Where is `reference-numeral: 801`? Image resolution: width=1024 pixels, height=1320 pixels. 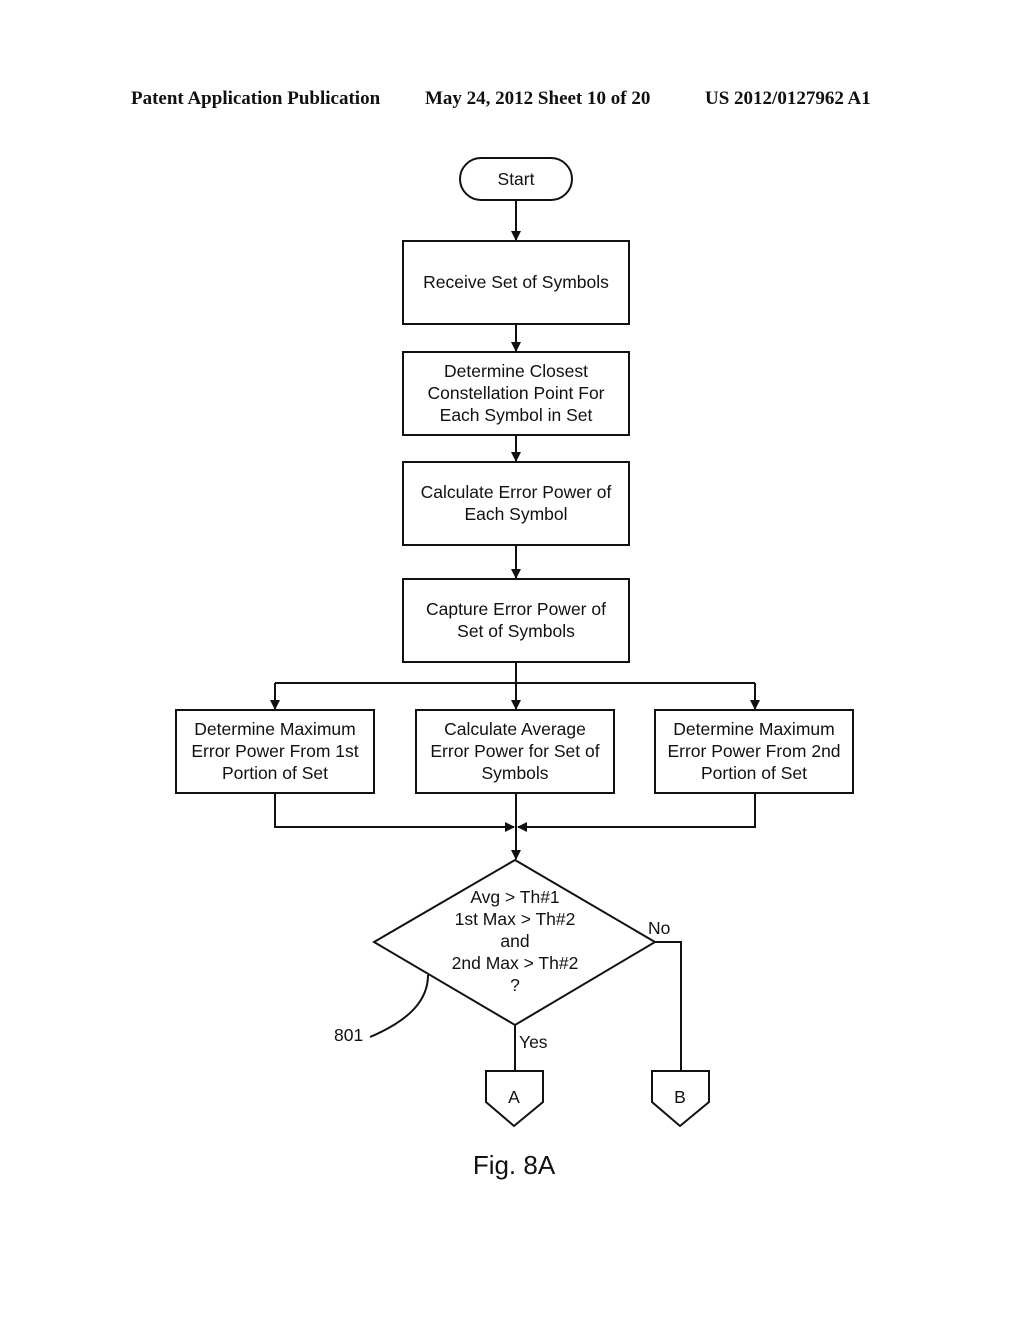
reference-numeral: 801 is located at coordinates (348, 1035).